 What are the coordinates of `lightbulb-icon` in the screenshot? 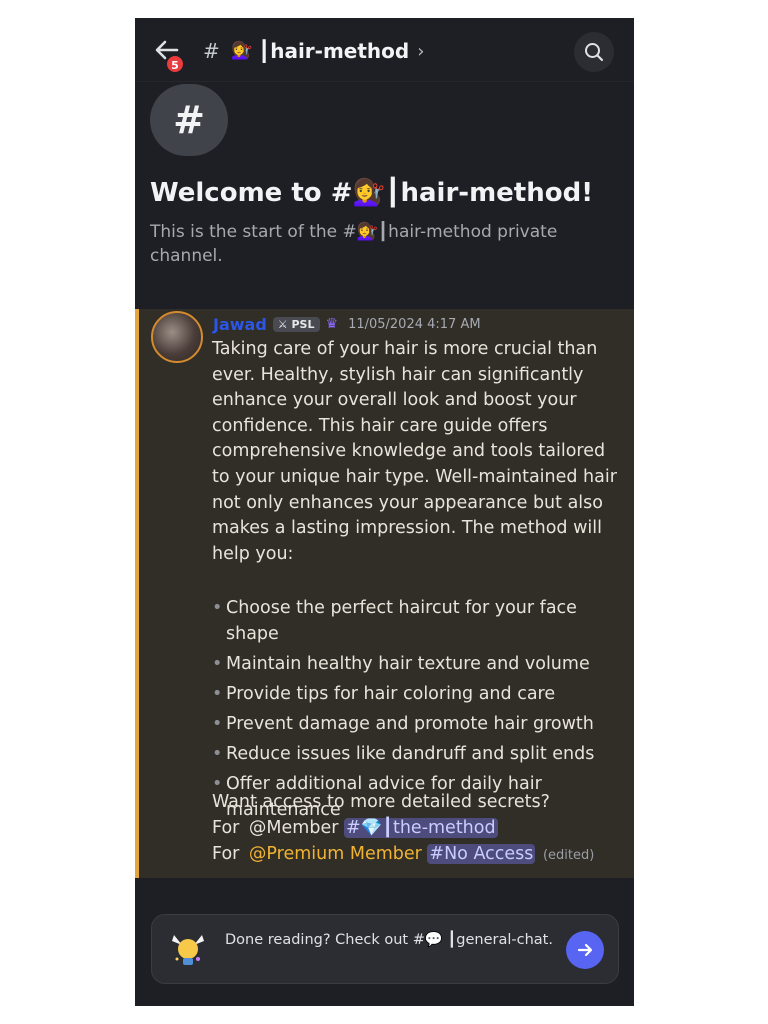 It's located at (188, 950).